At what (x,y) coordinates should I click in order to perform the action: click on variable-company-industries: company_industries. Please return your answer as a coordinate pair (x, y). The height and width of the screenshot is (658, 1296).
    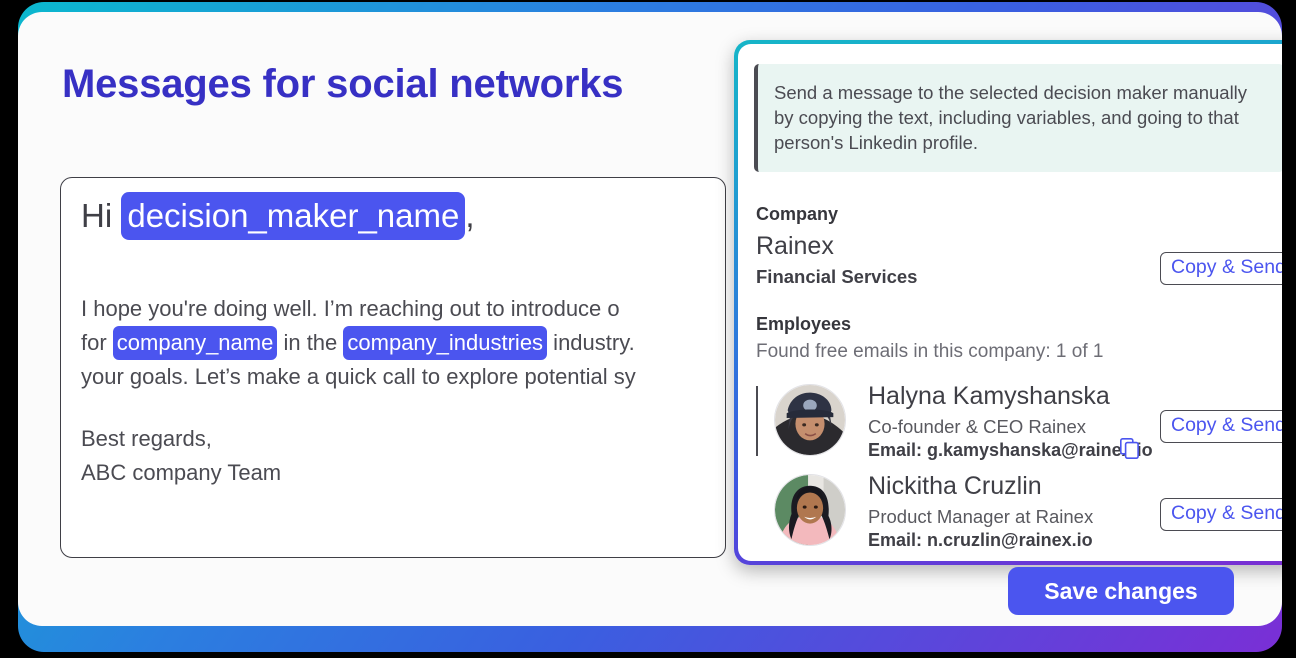
    Looking at the image, I should click on (445, 343).